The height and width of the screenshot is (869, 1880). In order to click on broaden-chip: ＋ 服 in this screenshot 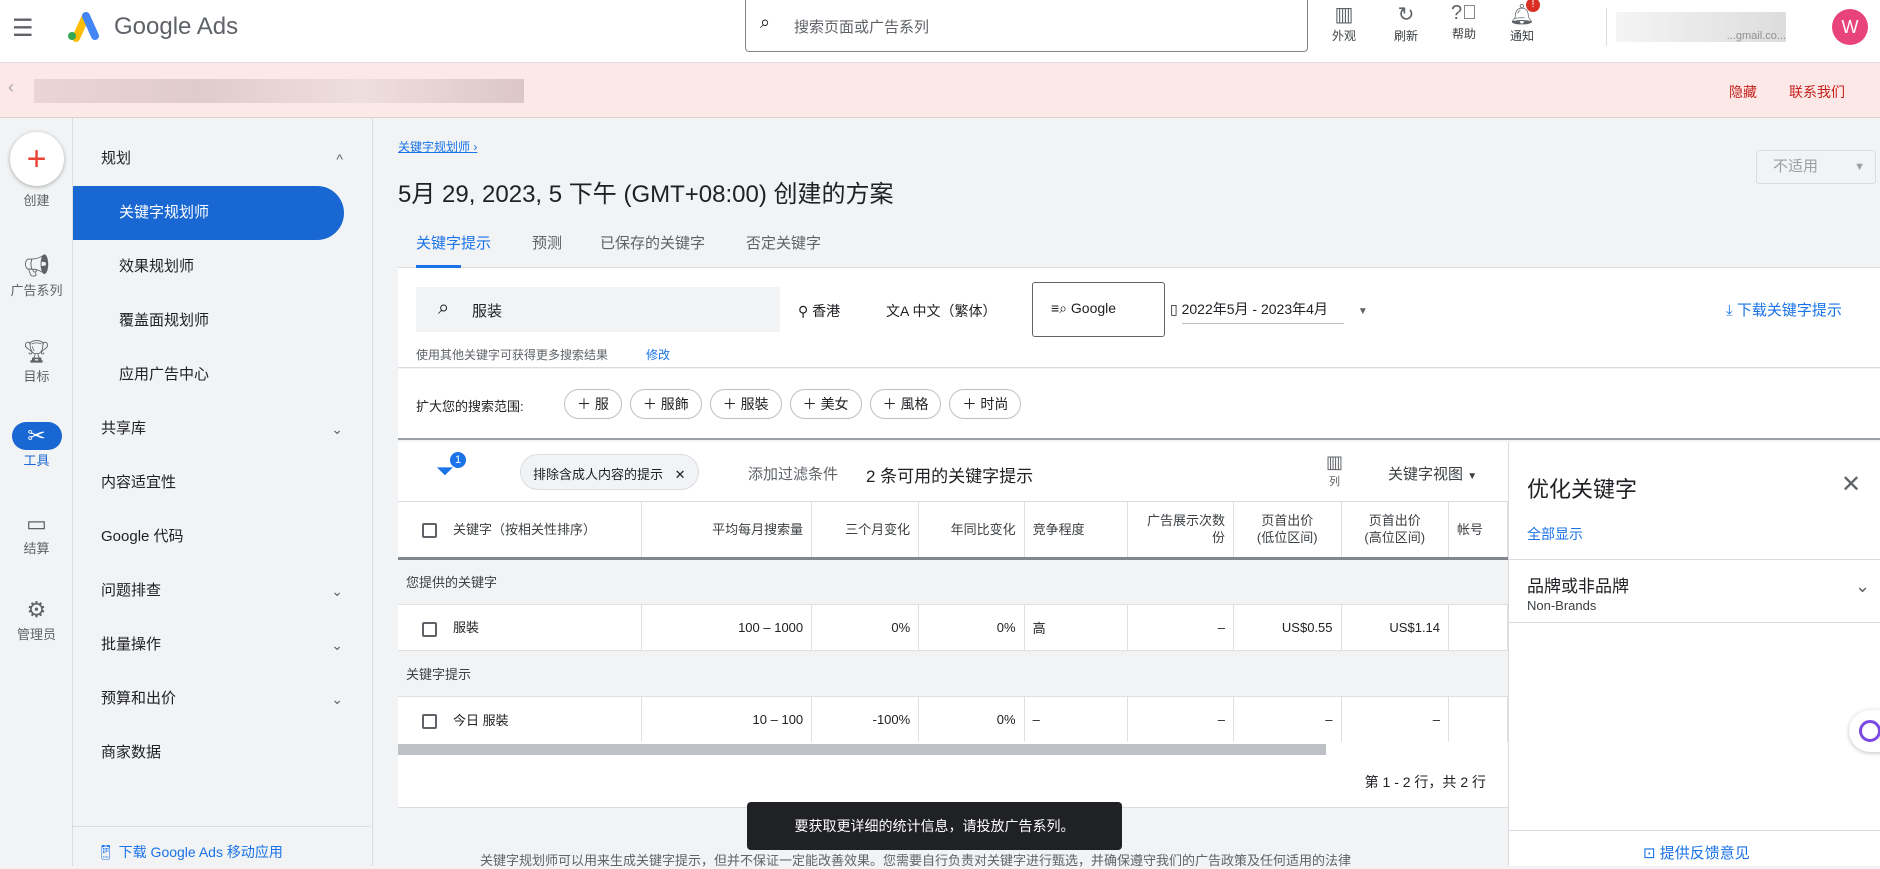, I will do `click(593, 404)`.